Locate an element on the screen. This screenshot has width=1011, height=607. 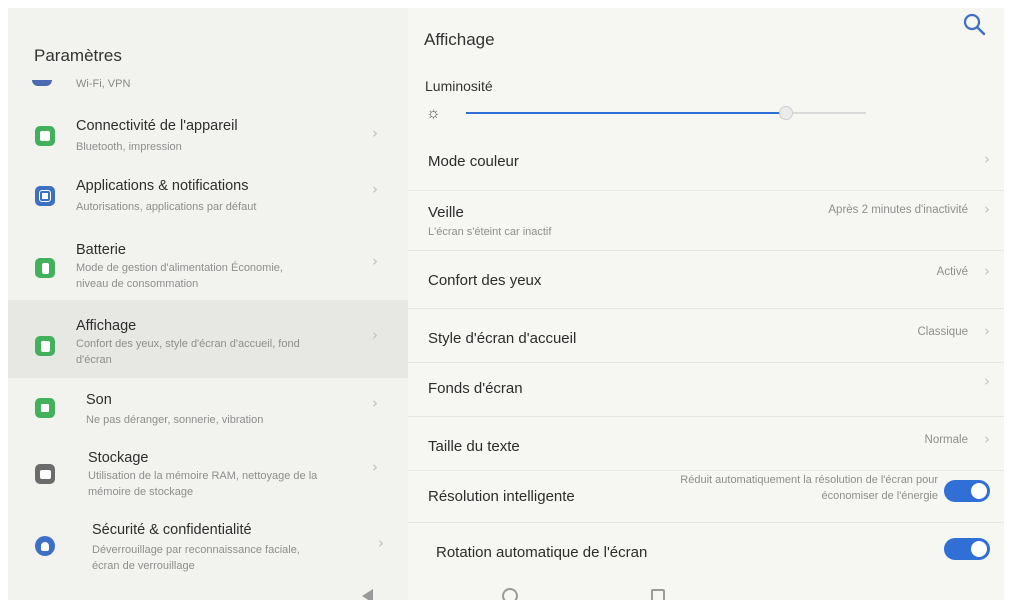
setting-text-size: Taille du texte Normale › is located at coordinates (706, 443).